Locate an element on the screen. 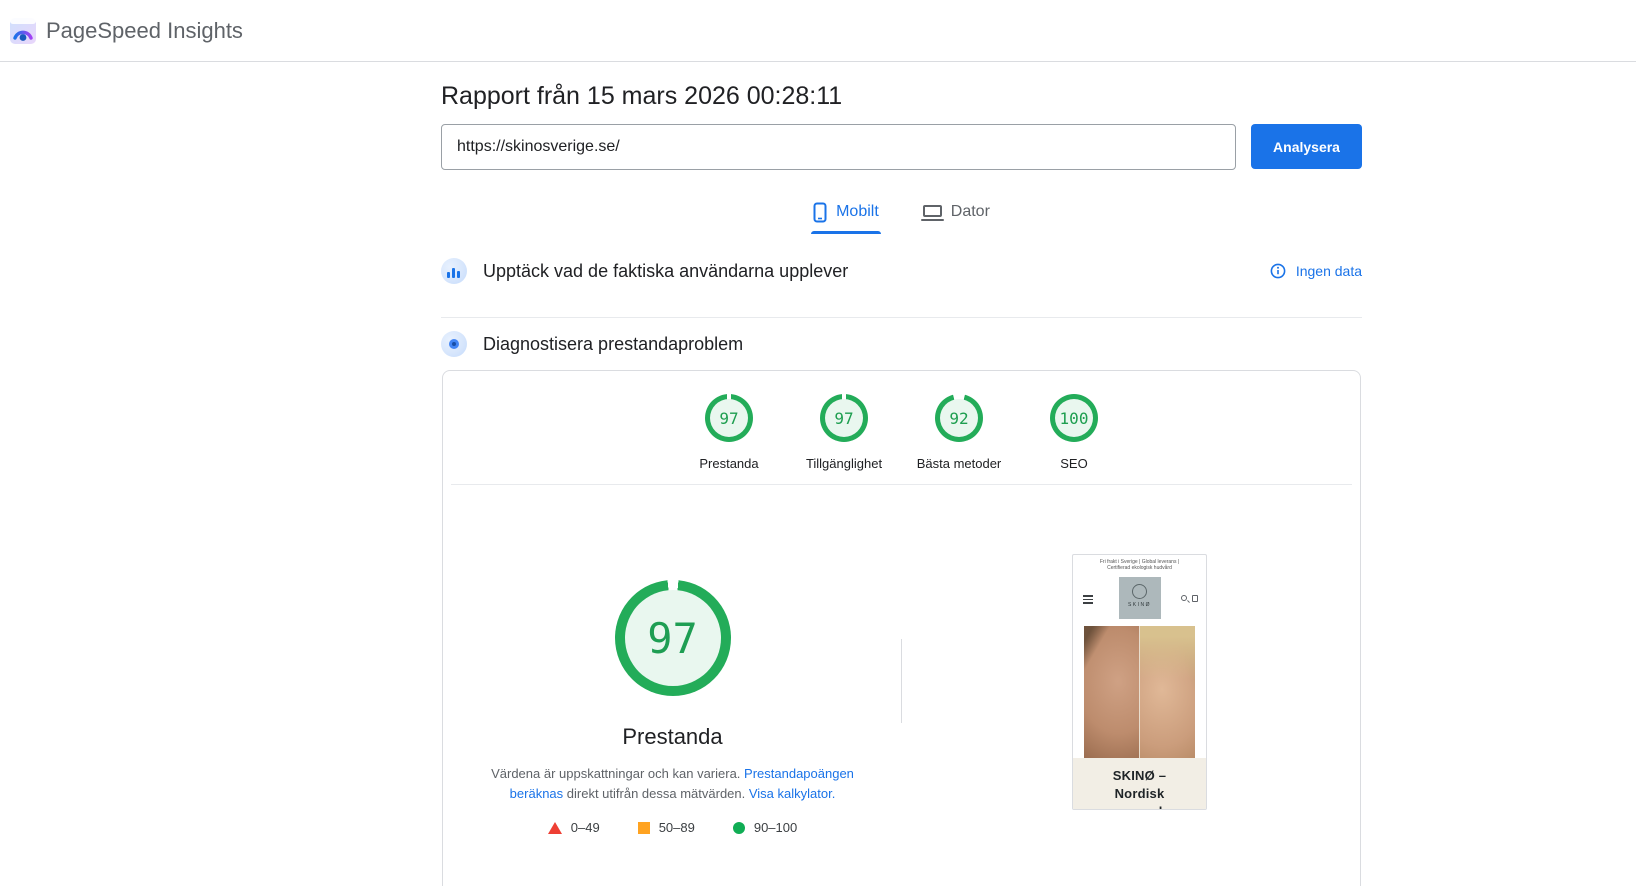 The height and width of the screenshot is (886, 1636). legend-triangle-icon is located at coordinates (554, 827).